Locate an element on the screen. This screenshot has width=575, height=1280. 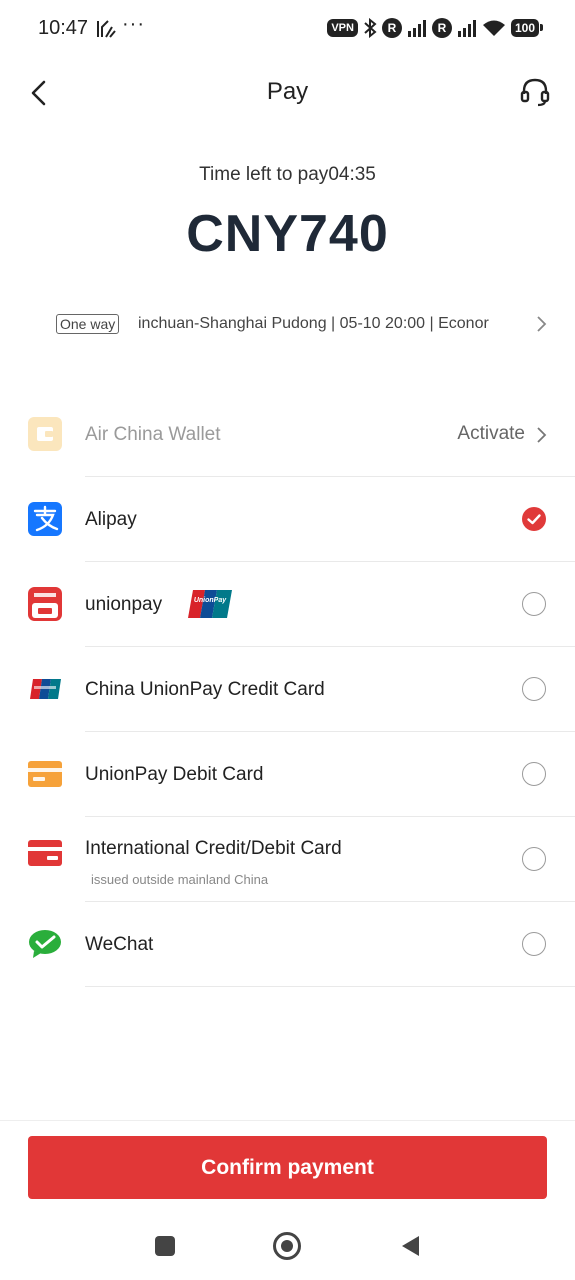
bluetooth-icon is located at coordinates (370, 28).